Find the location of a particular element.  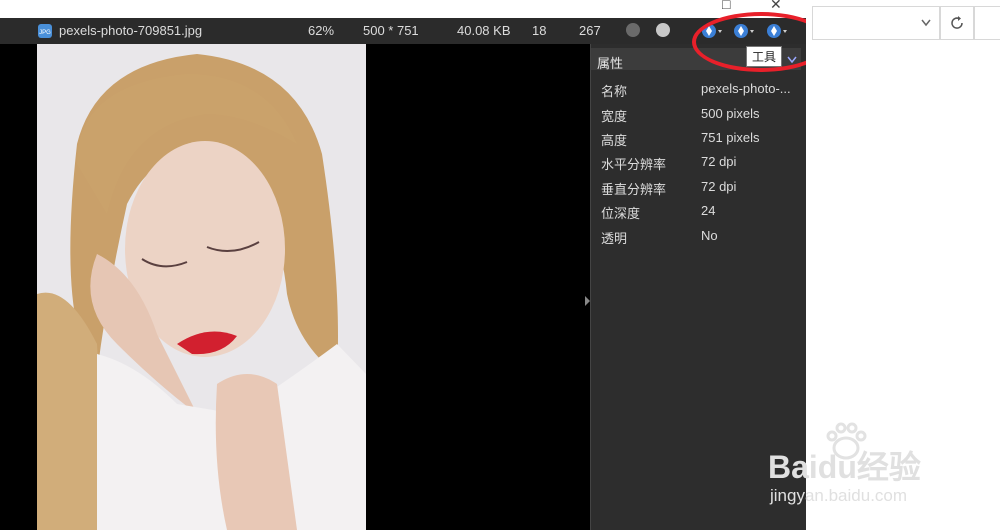

property-key: 宽度 is located at coordinates (614, 116).